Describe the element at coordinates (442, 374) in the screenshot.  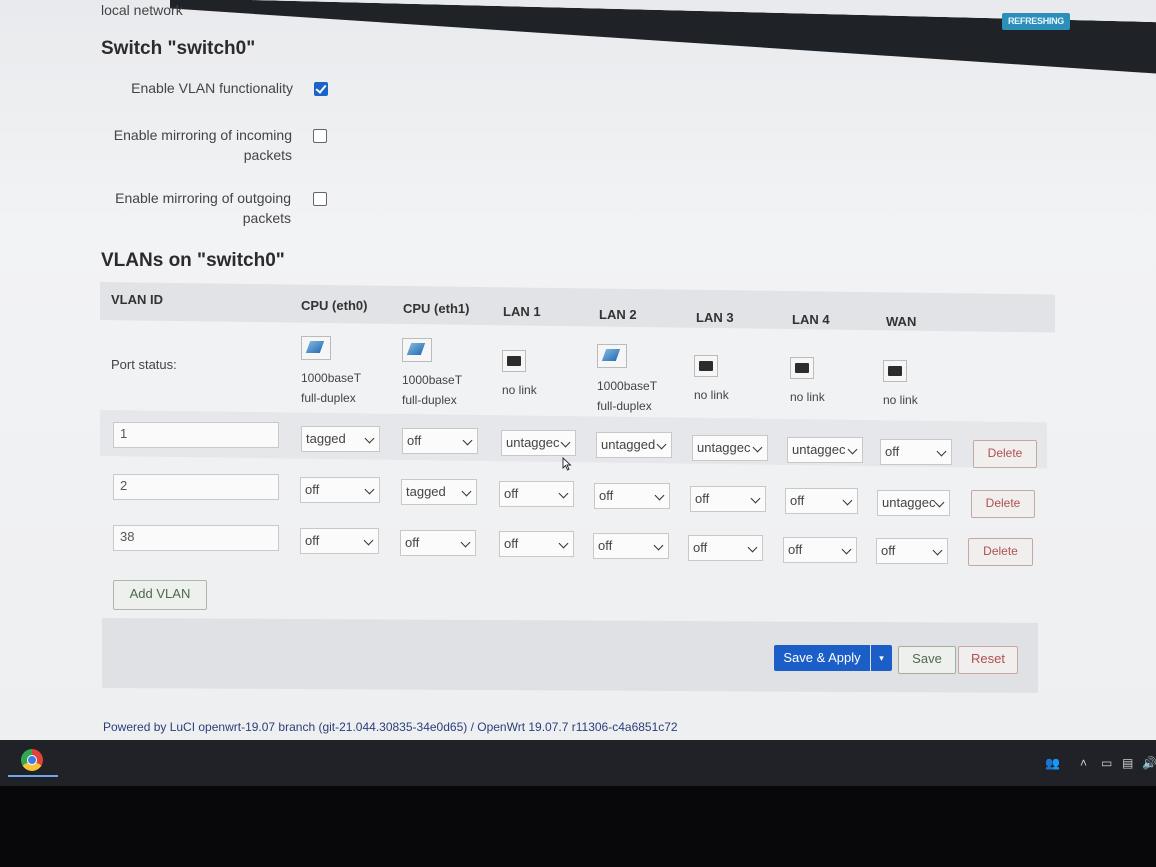
I see `port-status-cpu-eth1: 1000baseT full-duplex` at that location.